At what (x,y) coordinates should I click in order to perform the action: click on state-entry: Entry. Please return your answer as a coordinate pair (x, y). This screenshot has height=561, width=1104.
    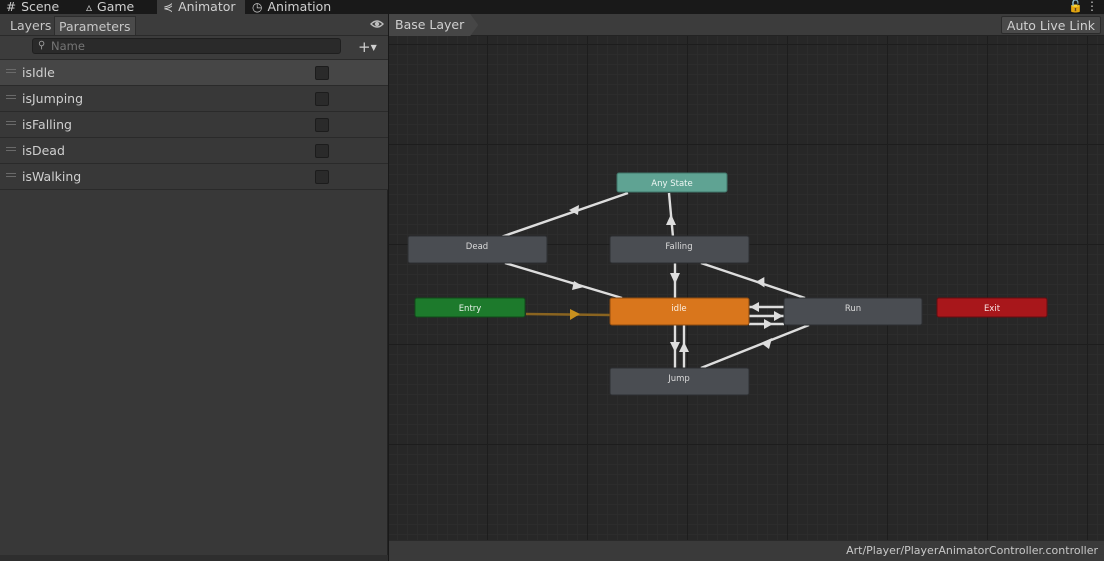
    Looking at the image, I should click on (470, 307).